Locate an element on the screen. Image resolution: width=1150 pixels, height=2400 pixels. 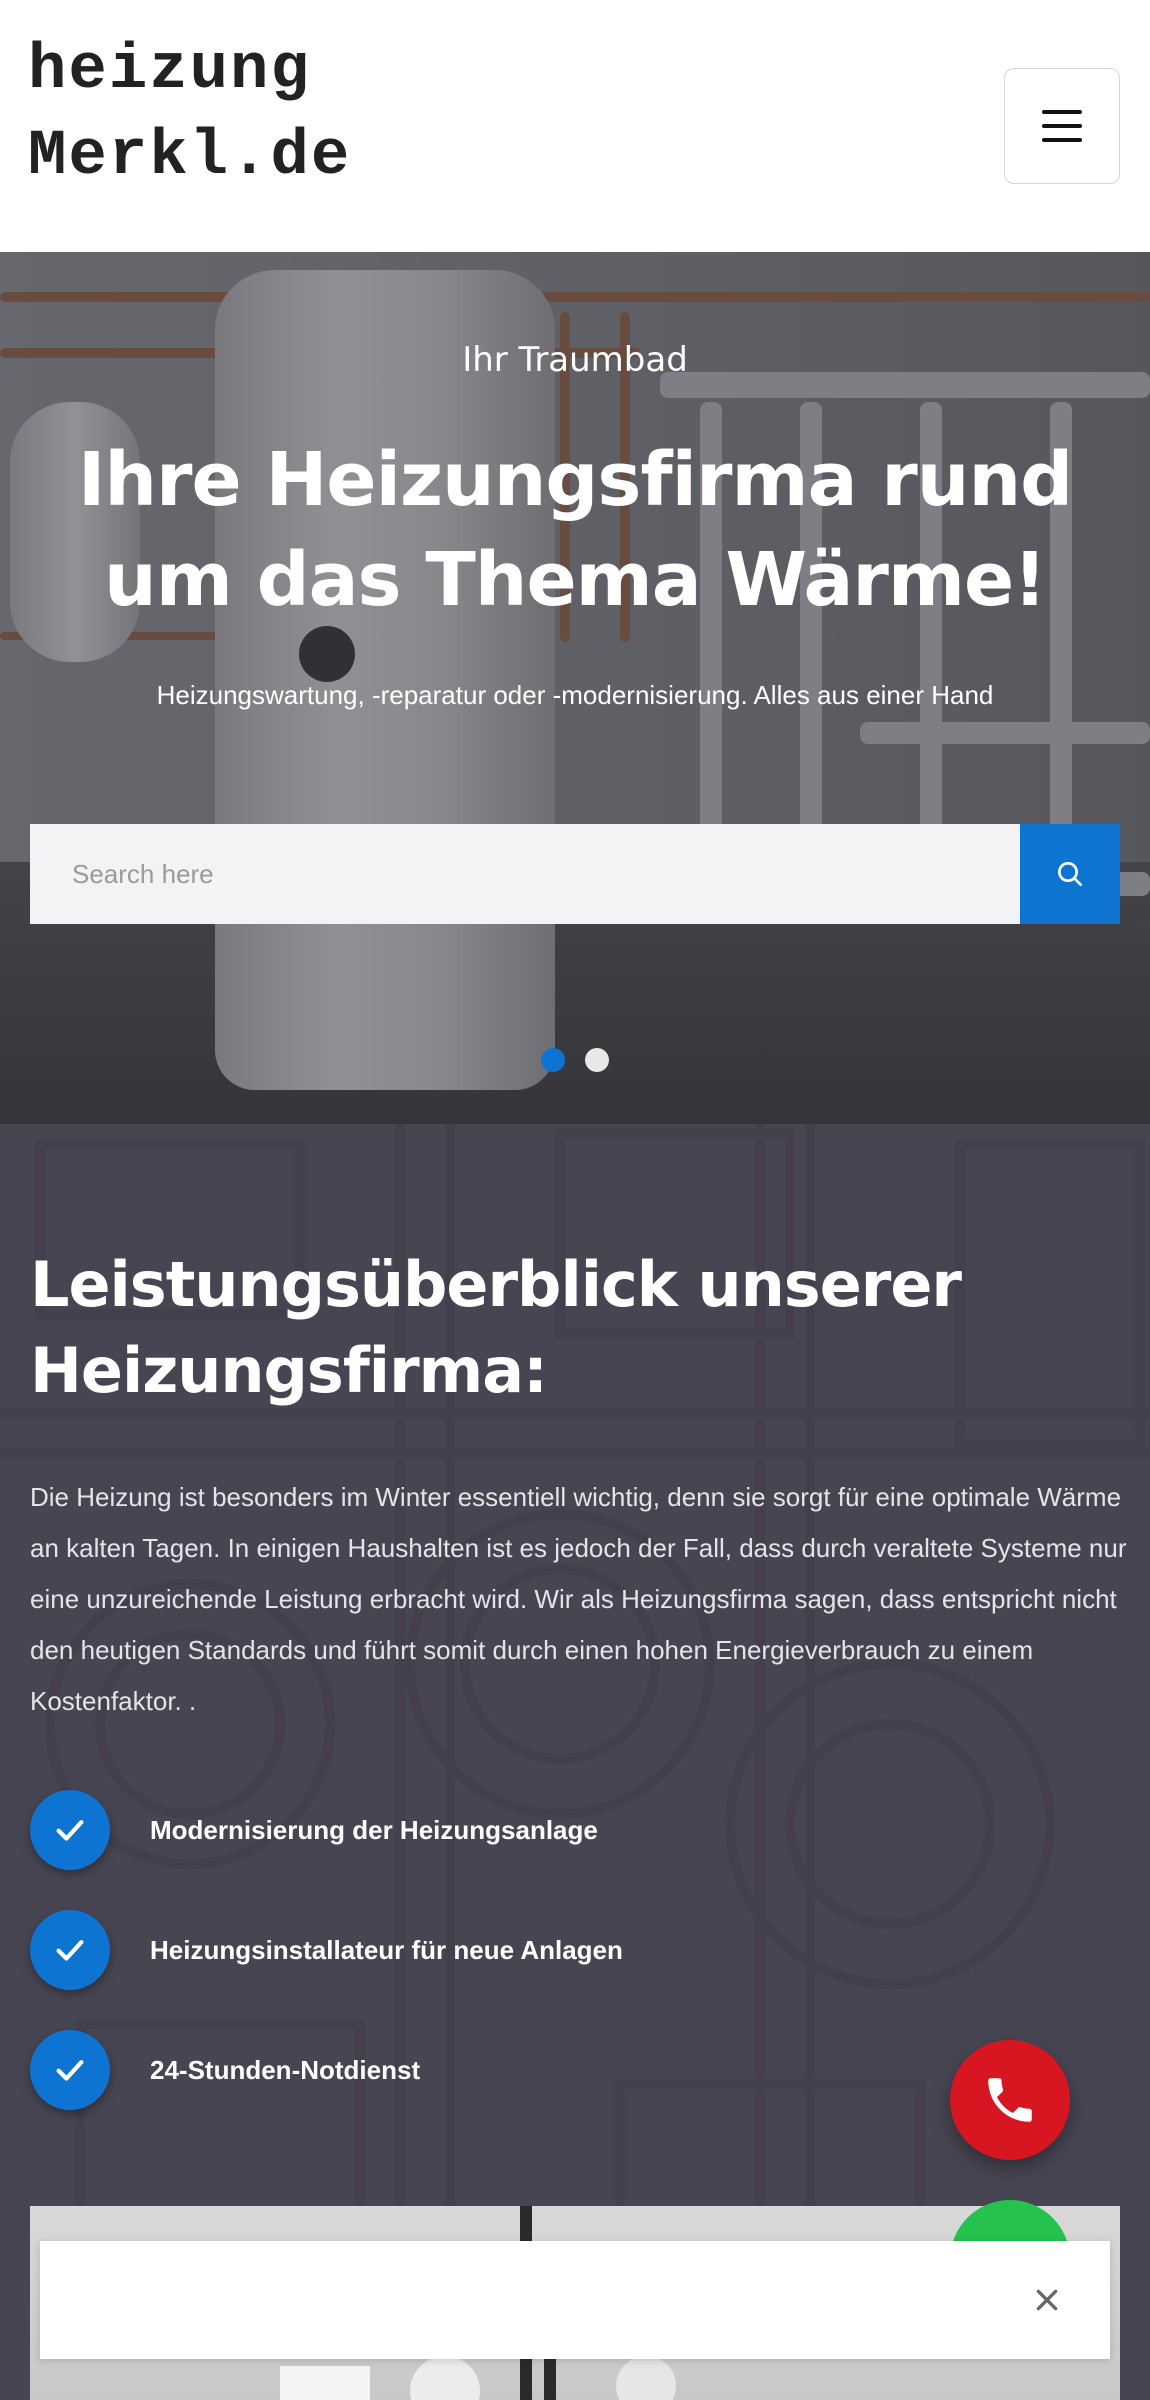
notice-bar is located at coordinates (575, 2300).